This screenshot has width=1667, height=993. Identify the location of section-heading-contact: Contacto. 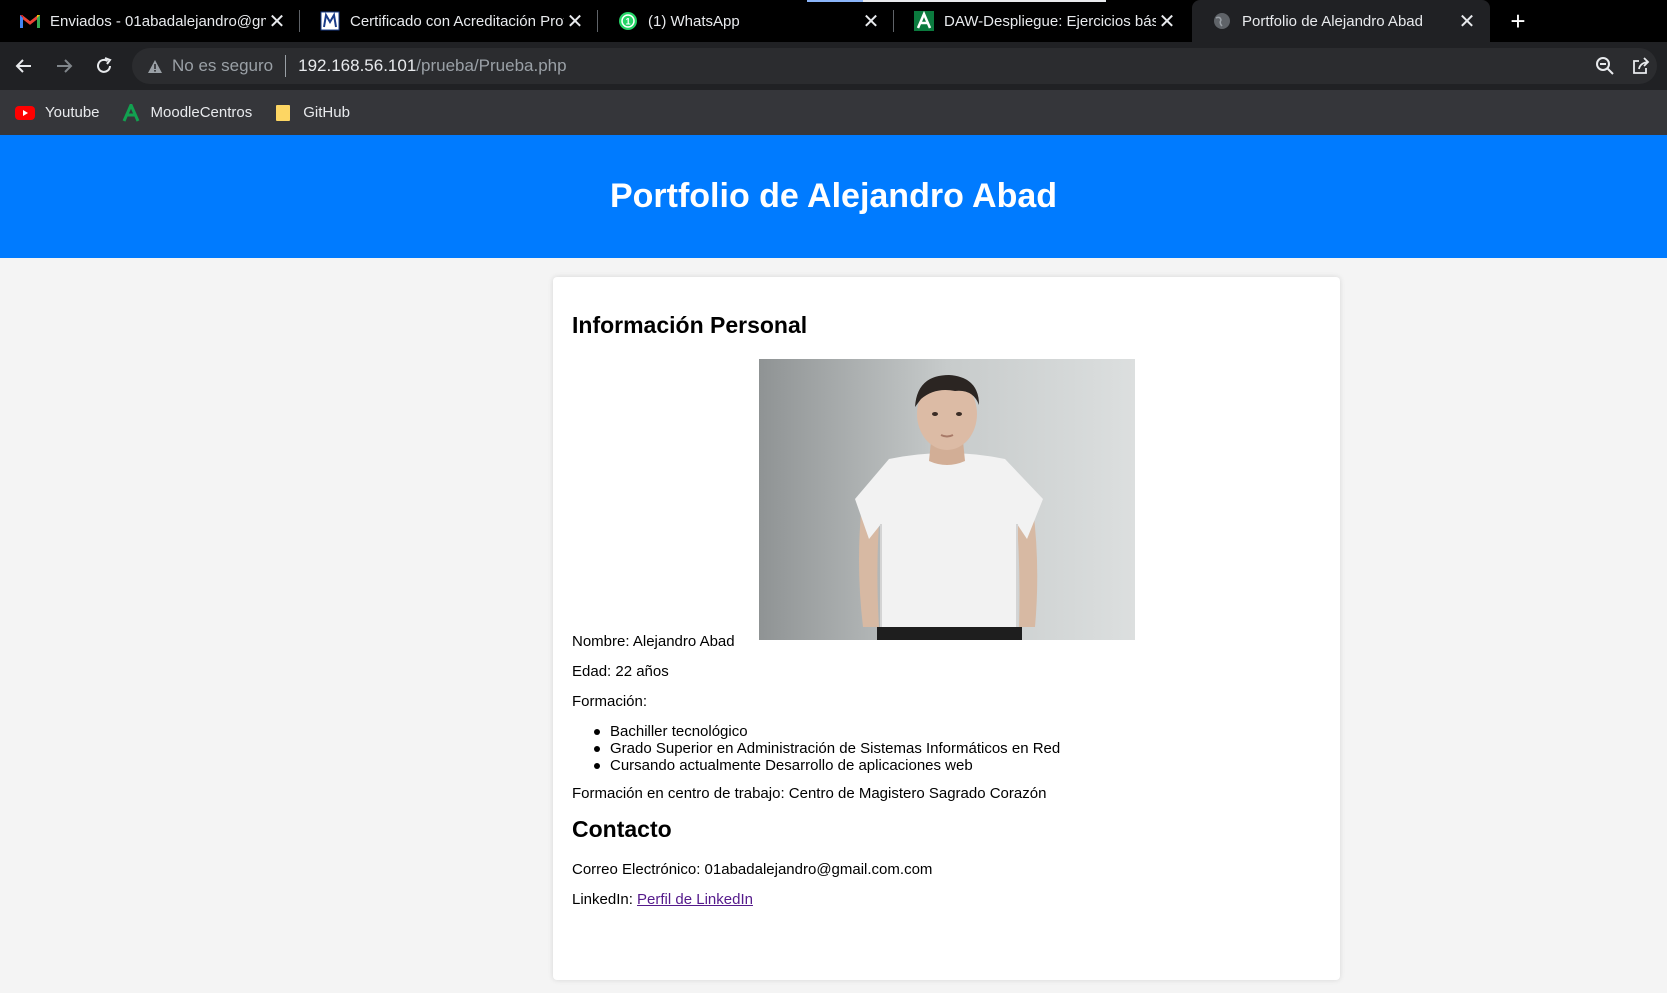
(622, 829).